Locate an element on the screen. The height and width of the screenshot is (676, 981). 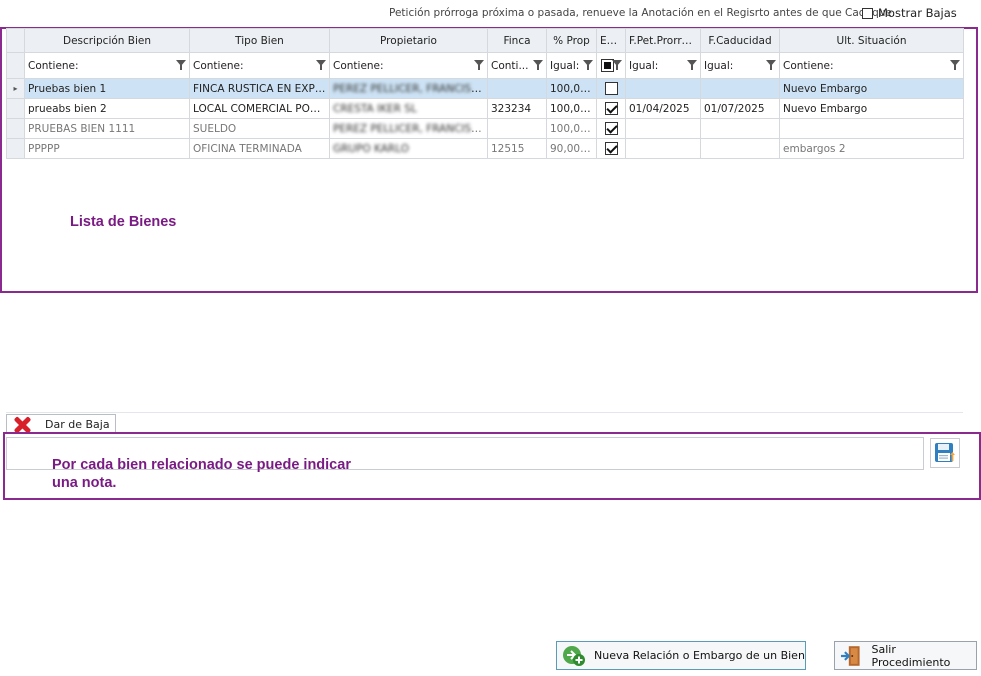
cell-propietario: CRESTA IKER SL is located at coordinates (408, 108).